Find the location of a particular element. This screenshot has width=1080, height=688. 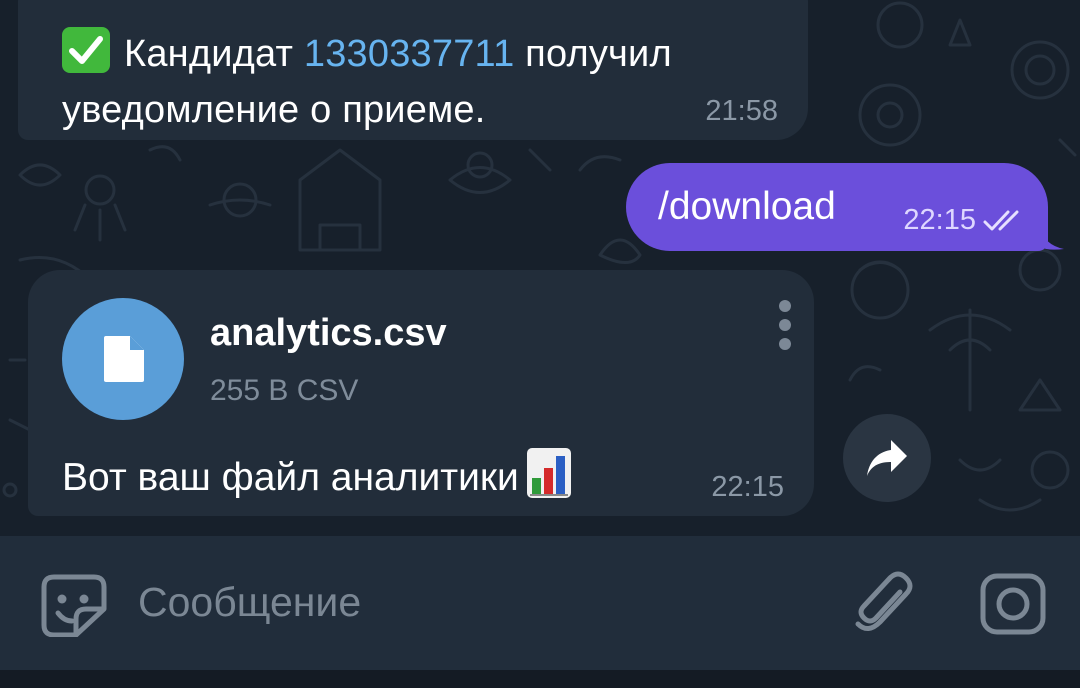

more-vertical-icon is located at coordinates (785, 325).